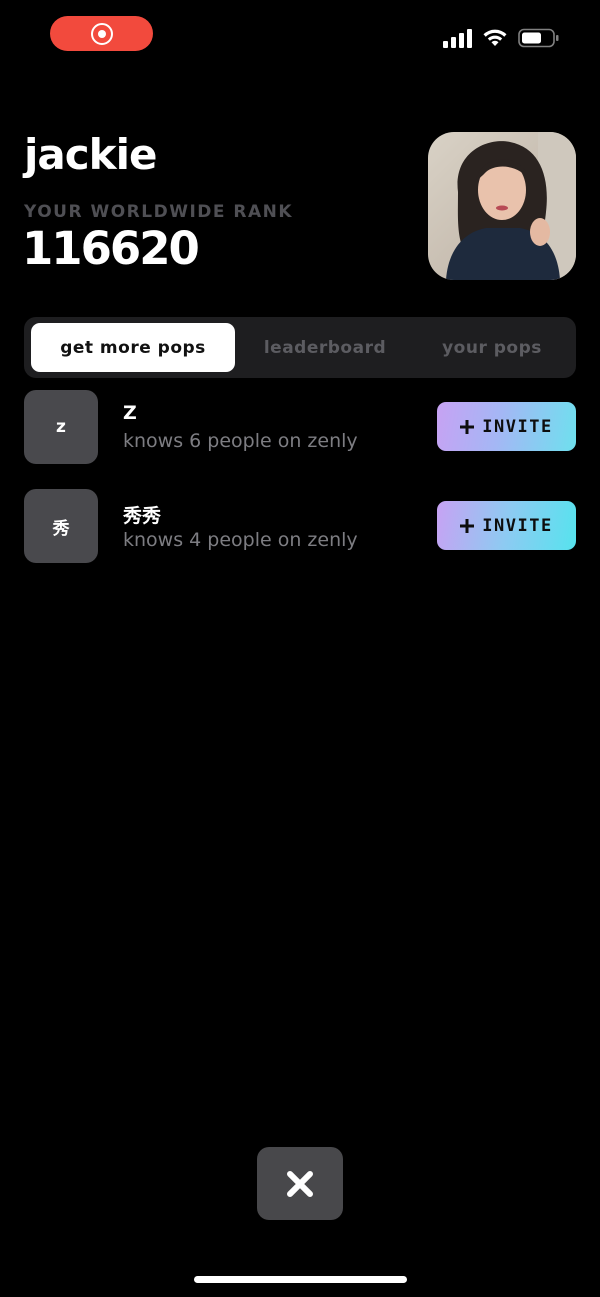 This screenshot has width=600, height=1297. Describe the element at coordinates (538, 38) in the screenshot. I see `battery-icon` at that location.